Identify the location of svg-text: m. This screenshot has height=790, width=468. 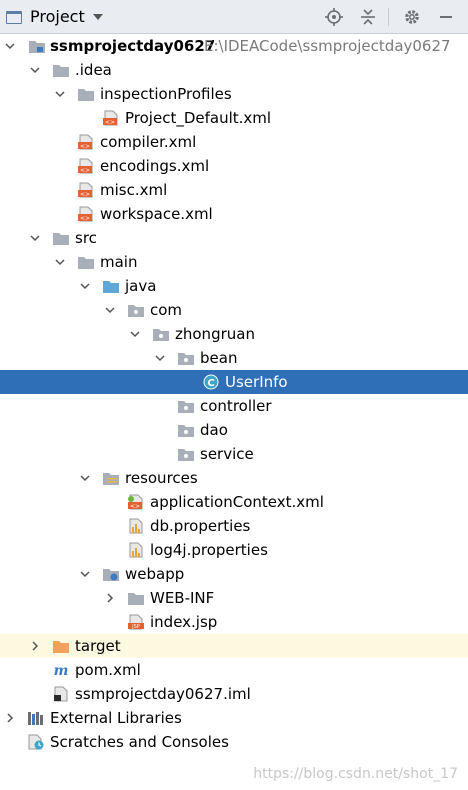
(61, 670).